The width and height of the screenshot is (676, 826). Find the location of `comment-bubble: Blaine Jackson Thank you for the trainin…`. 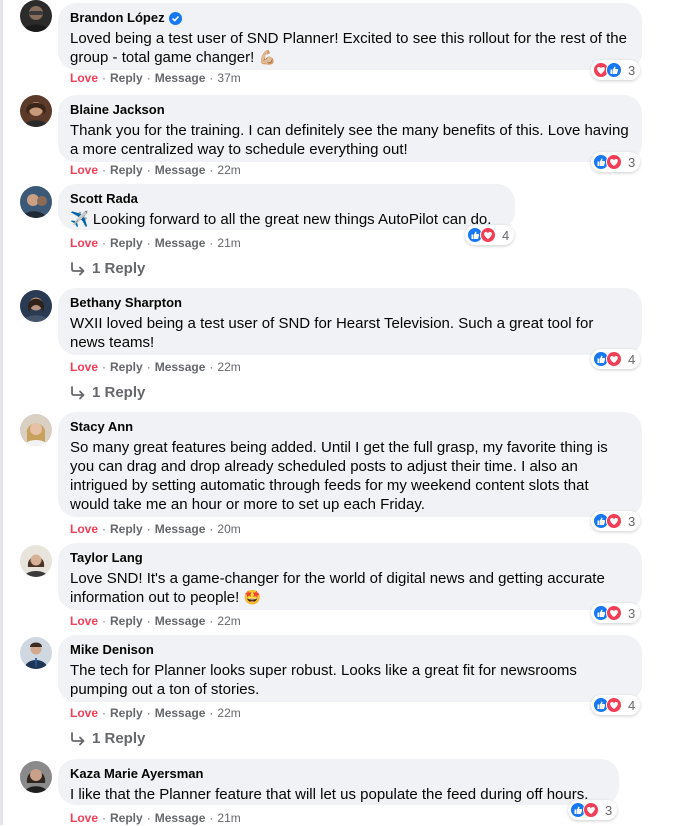

comment-bubble: Blaine Jackson Thank you for the trainin… is located at coordinates (350, 128).